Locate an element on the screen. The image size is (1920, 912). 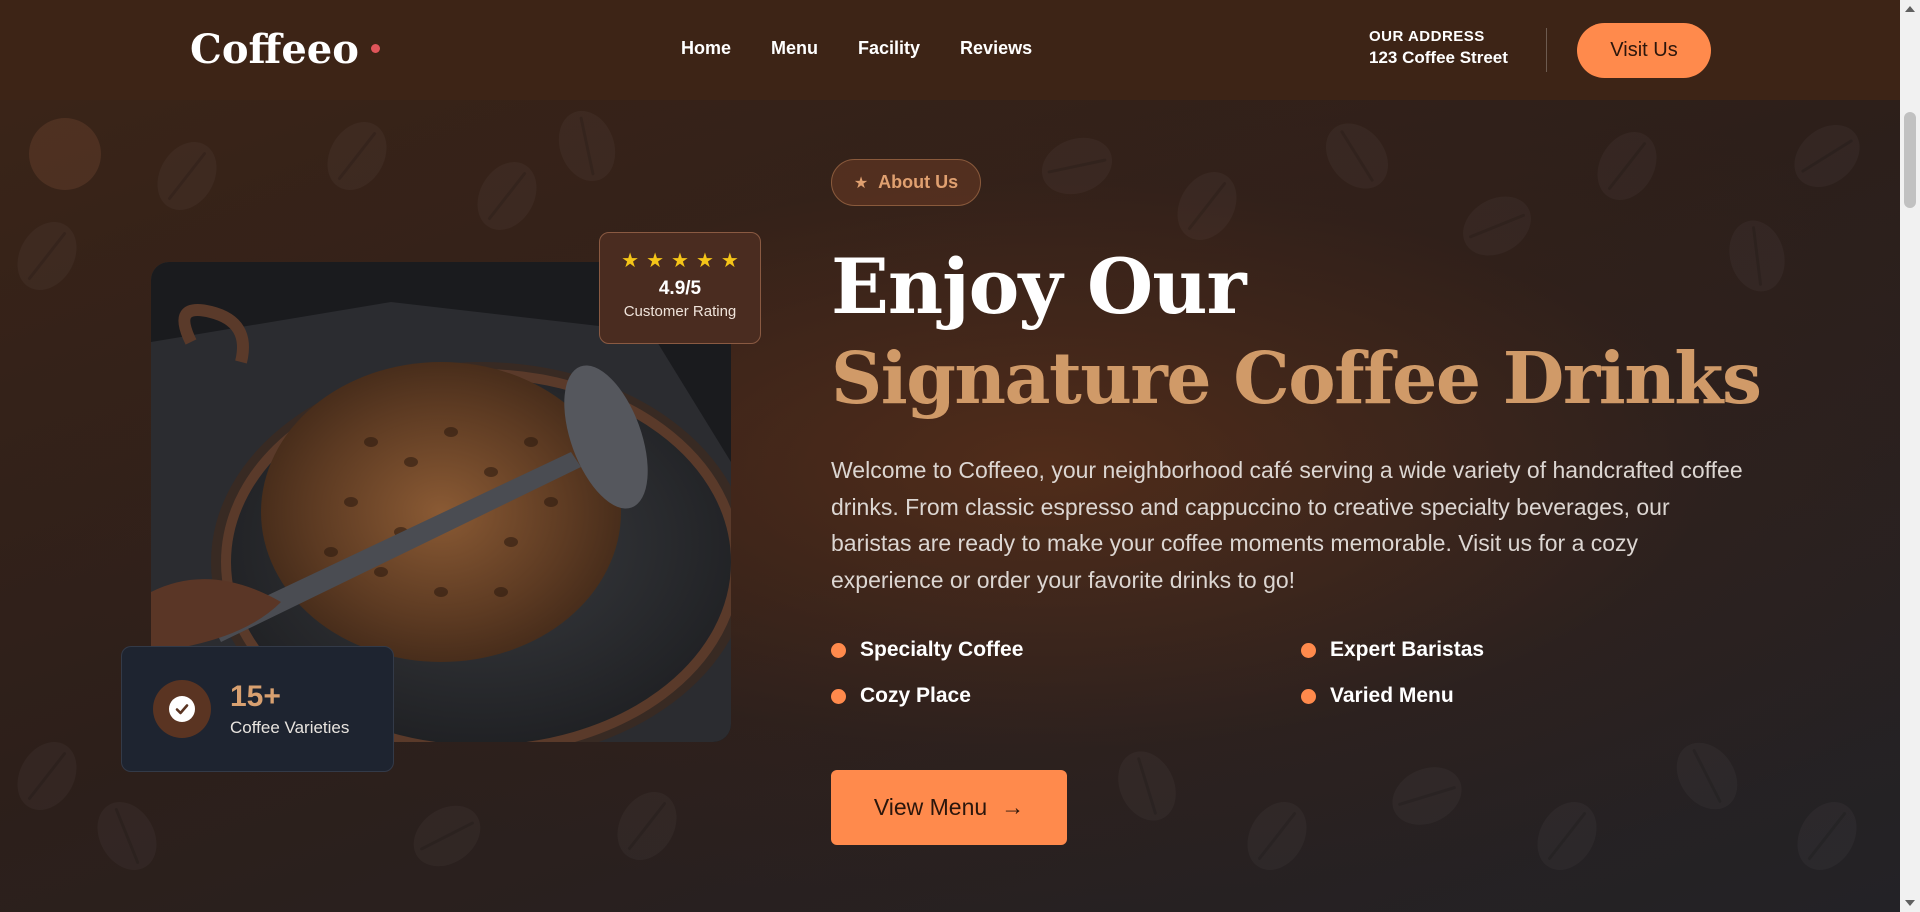
scroll-down-arrow-icon is located at coordinates (1910, 903).